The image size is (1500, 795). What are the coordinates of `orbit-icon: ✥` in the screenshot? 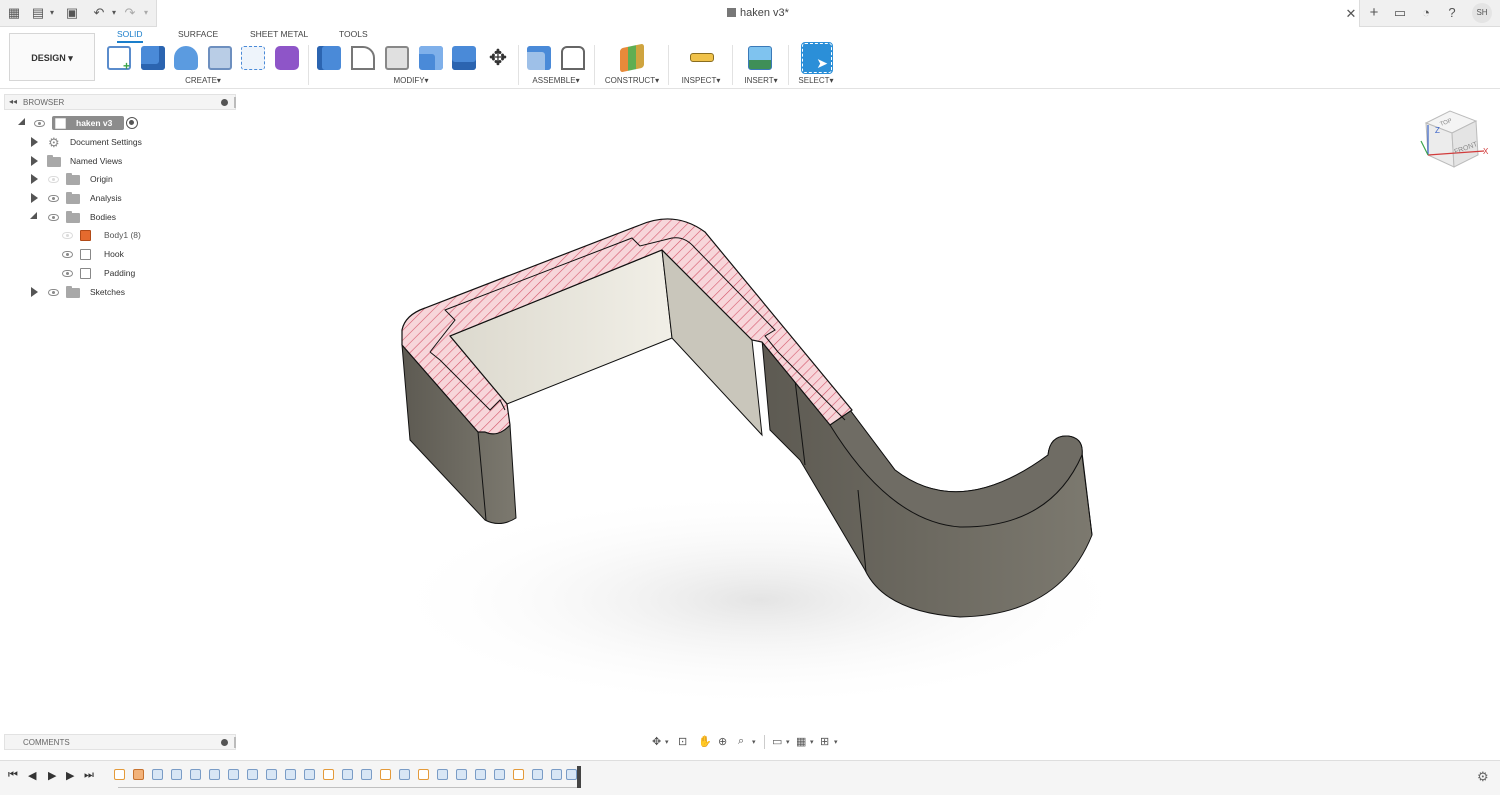 It's located at (656, 741).